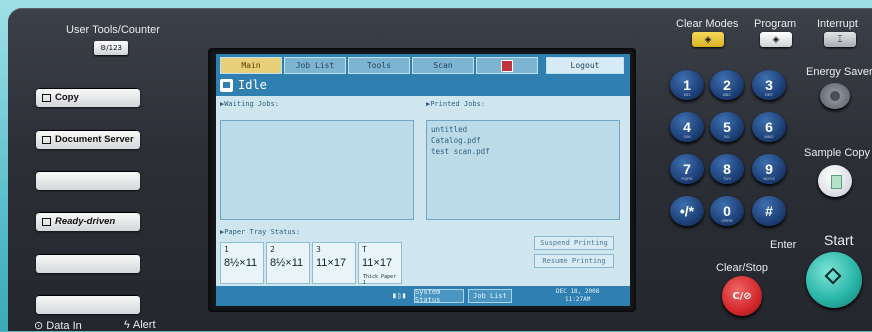 This screenshot has width=872, height=332. I want to click on job-list-button: Job List, so click(490, 296).